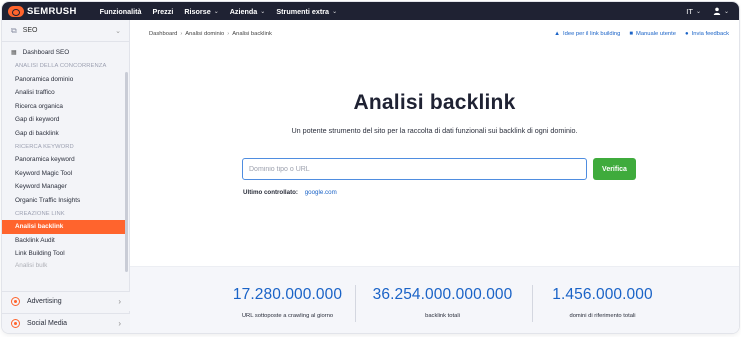 The height and width of the screenshot is (337, 741). What do you see at coordinates (163, 34) in the screenshot?
I see `breadcrumb-dashboard: Dashboard` at bounding box center [163, 34].